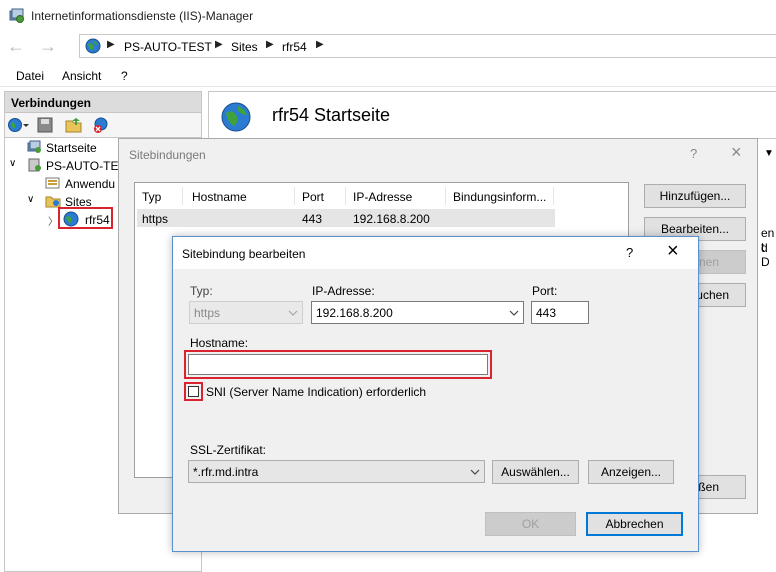 Image resolution: width=776 pixels, height=572 pixels. What do you see at coordinates (769, 153) in the screenshot?
I see `chevron-down-icon: ▼` at bounding box center [769, 153].